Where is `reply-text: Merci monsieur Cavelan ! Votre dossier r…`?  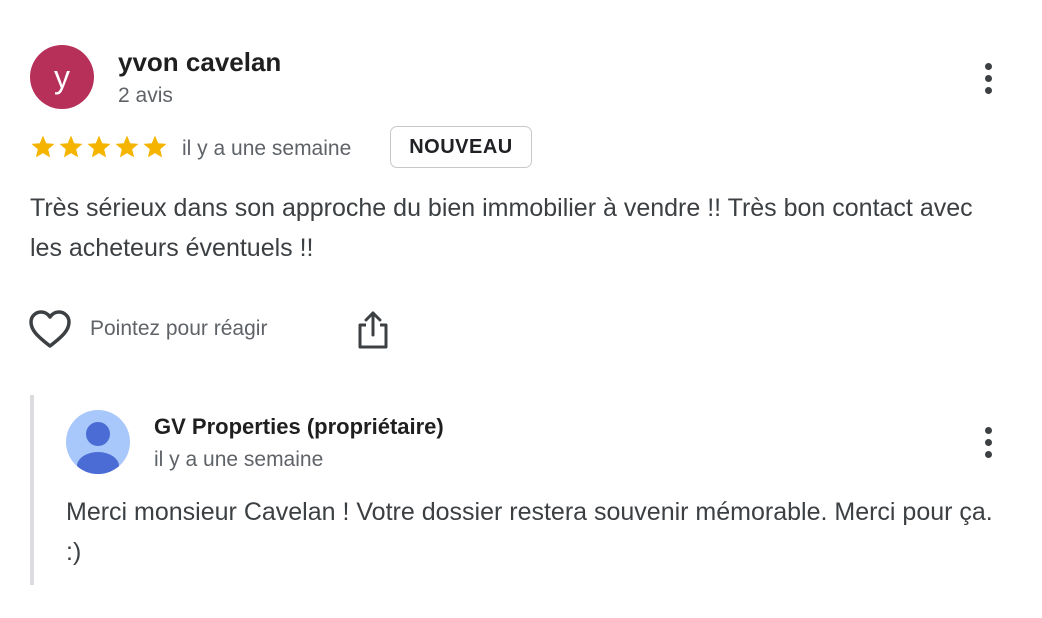
reply-text: Merci monsieur Cavelan ! Votre dossier r… is located at coordinates (529, 532).